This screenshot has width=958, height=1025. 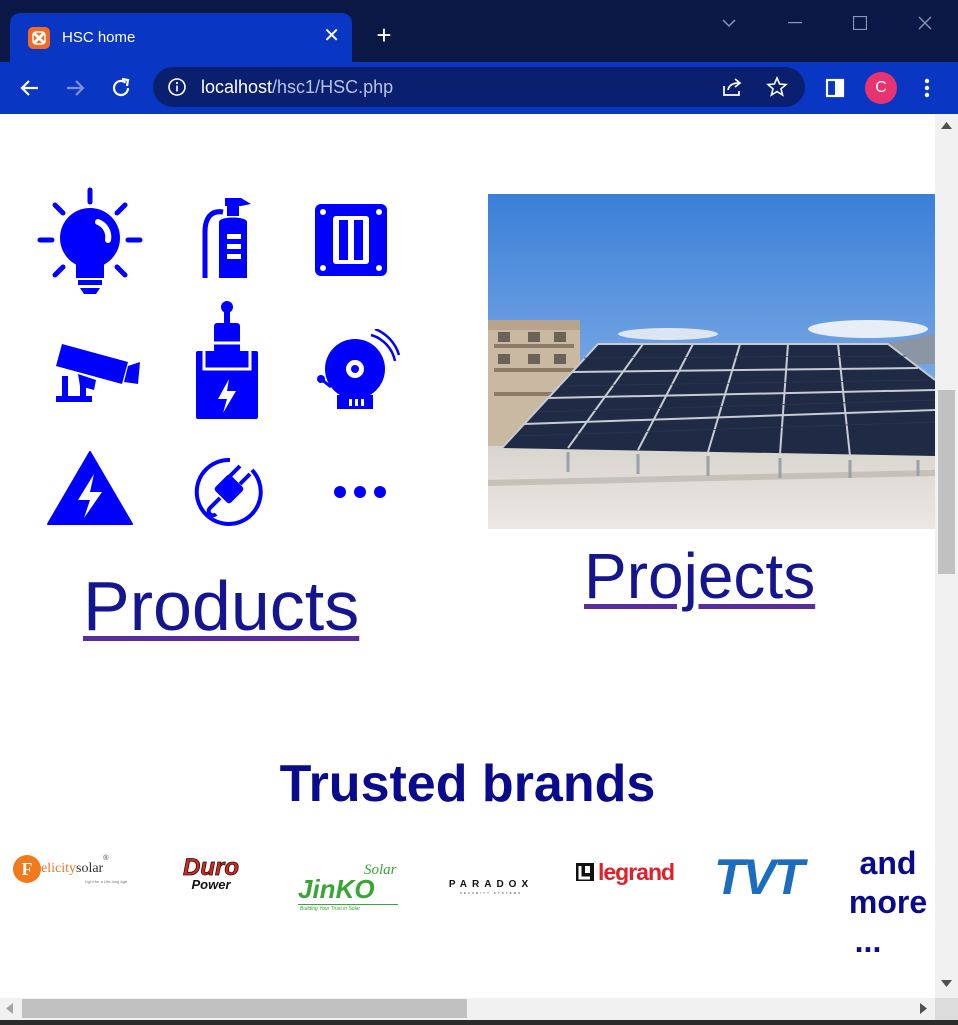 I want to click on legrand-logo: legrand, so click(x=631, y=872).